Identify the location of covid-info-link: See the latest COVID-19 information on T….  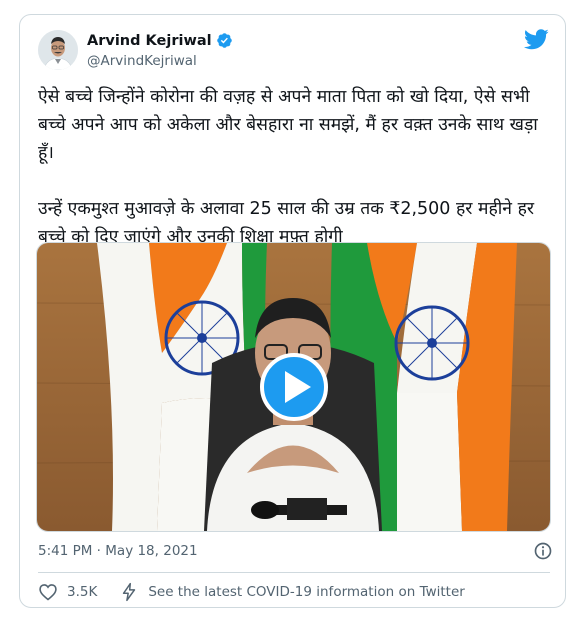
(292, 592).